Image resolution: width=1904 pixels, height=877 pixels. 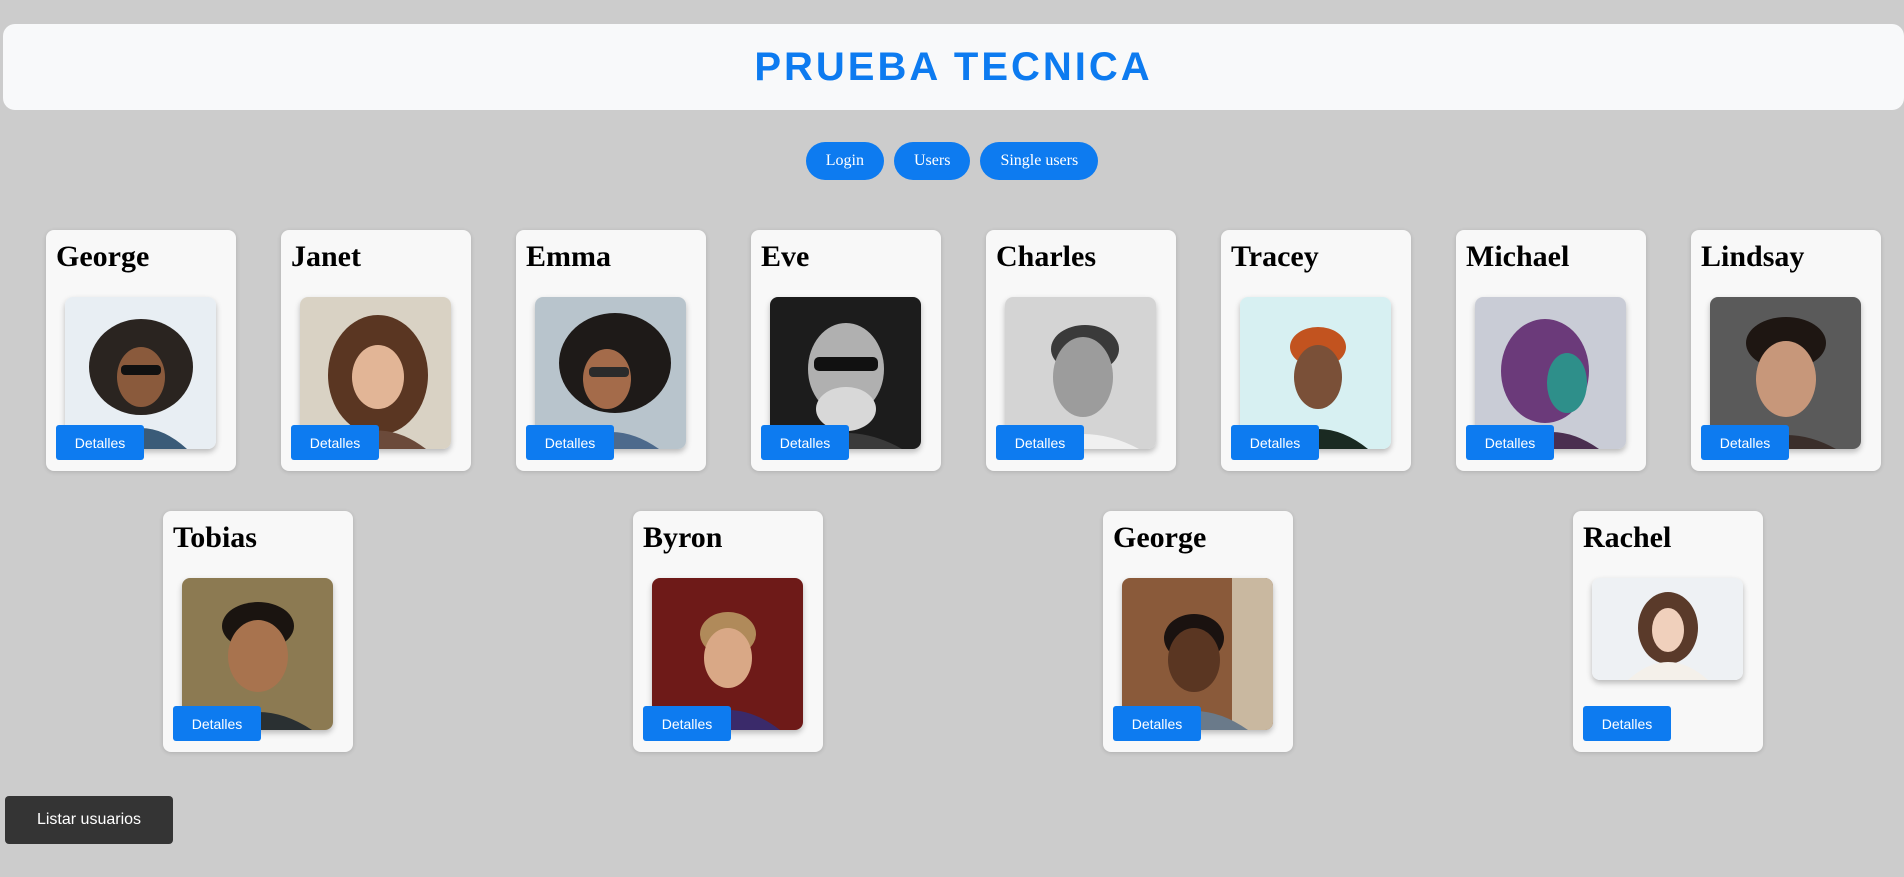 I want to click on user-card: Janet Detalles, so click(x=376, y=350).